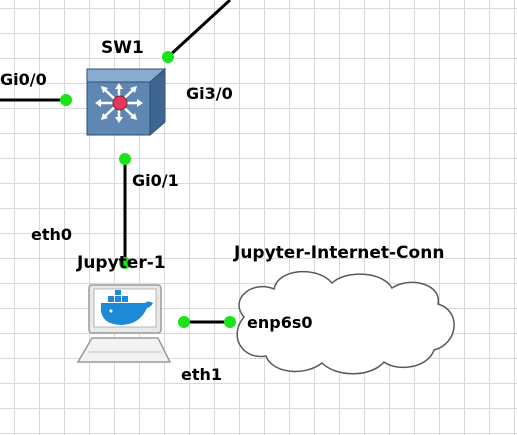  What do you see at coordinates (124, 350) in the screenshot?
I see `keyboard-base` at bounding box center [124, 350].